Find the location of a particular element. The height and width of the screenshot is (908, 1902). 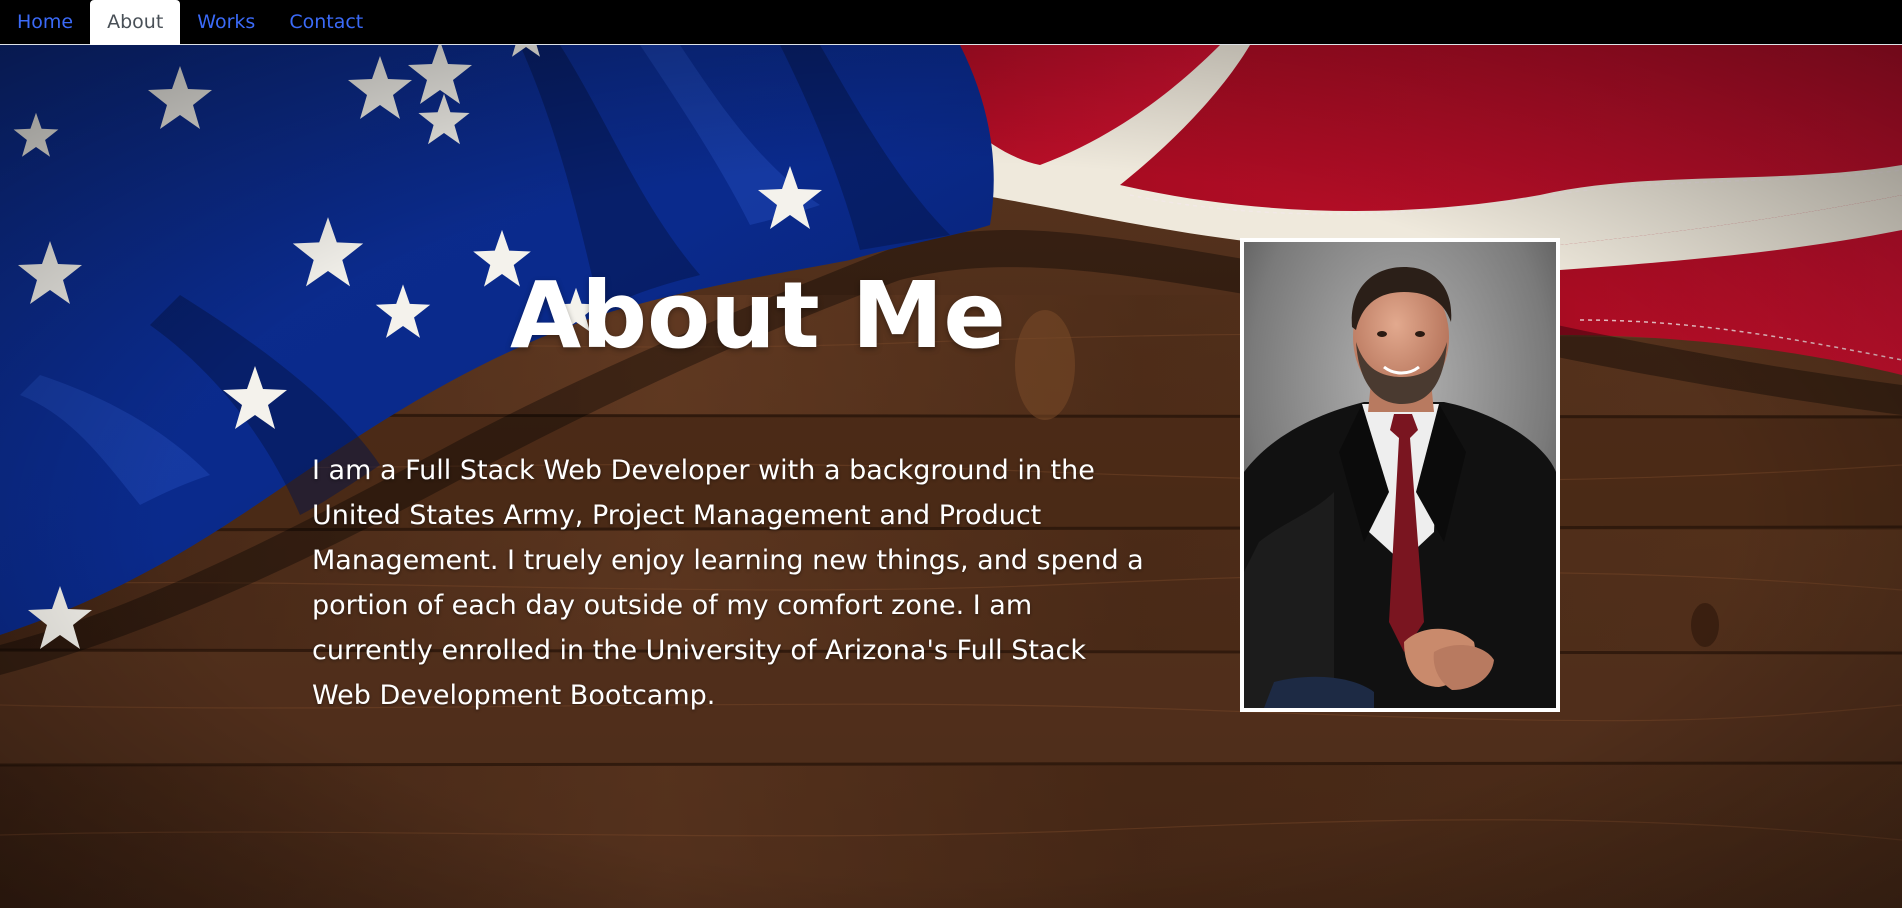

nav-item-about: About is located at coordinates (135, 22).